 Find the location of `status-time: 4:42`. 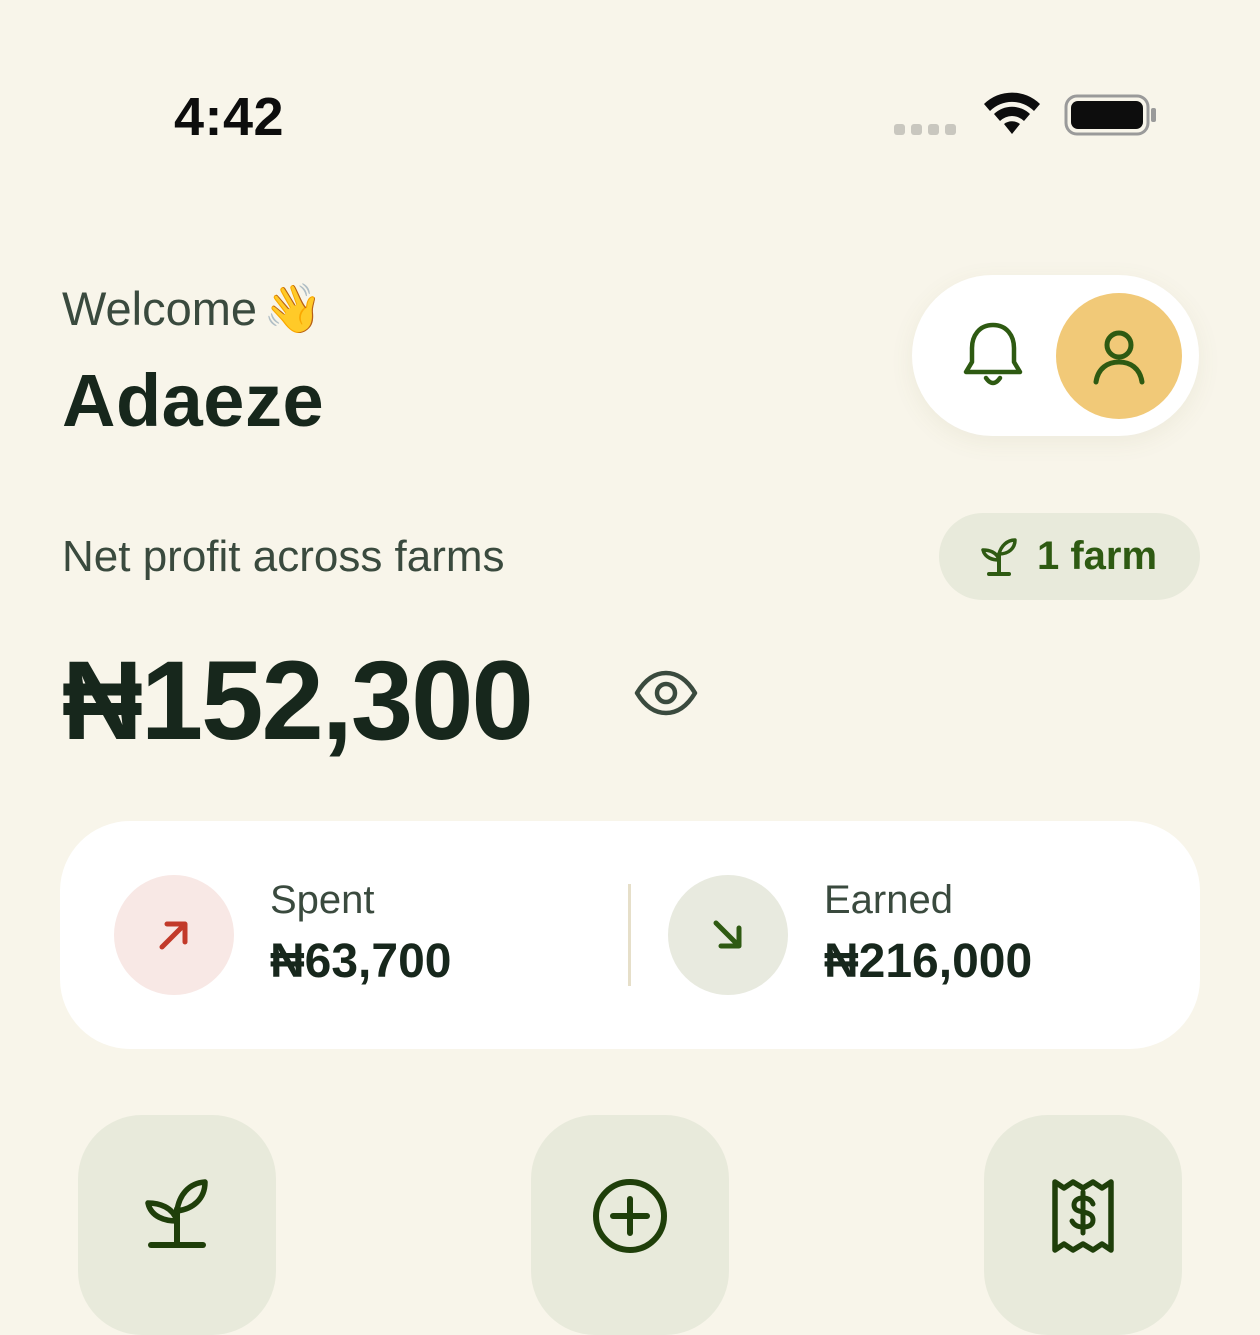

status-time: 4:42 is located at coordinates (229, 117).